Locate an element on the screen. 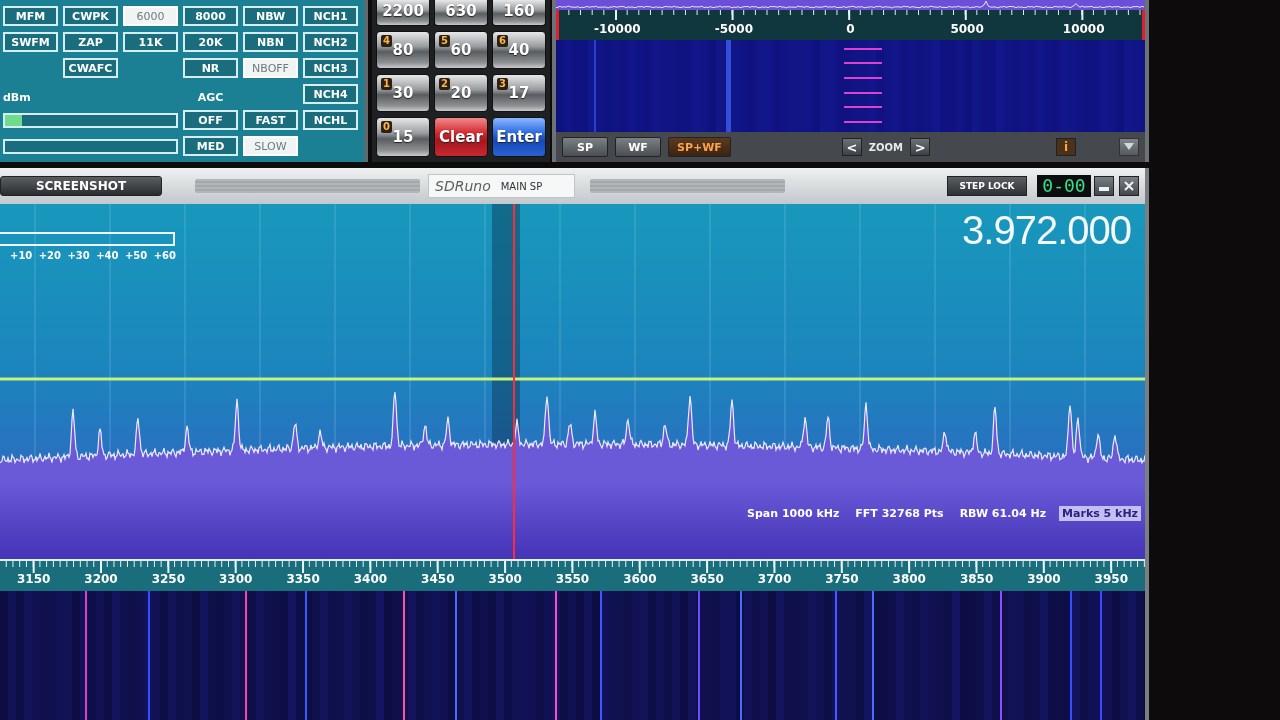 This screenshot has height=720, width=1280. scale-label: 3500 is located at coordinates (505, 579).